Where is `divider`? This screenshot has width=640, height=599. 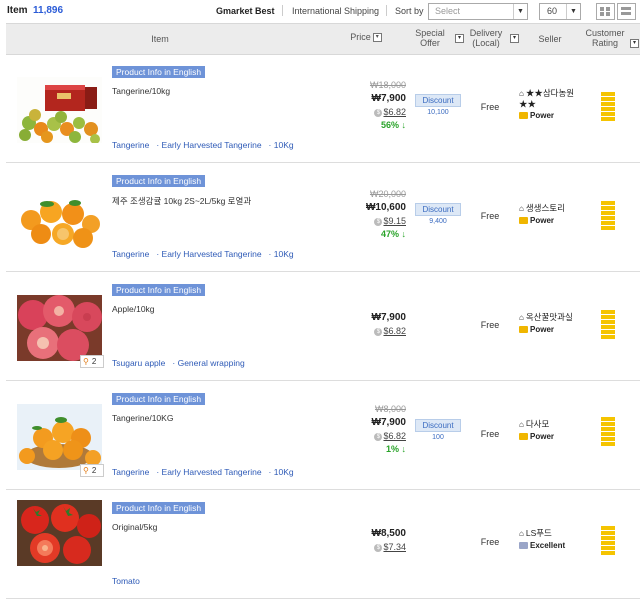 divider is located at coordinates (386, 10).